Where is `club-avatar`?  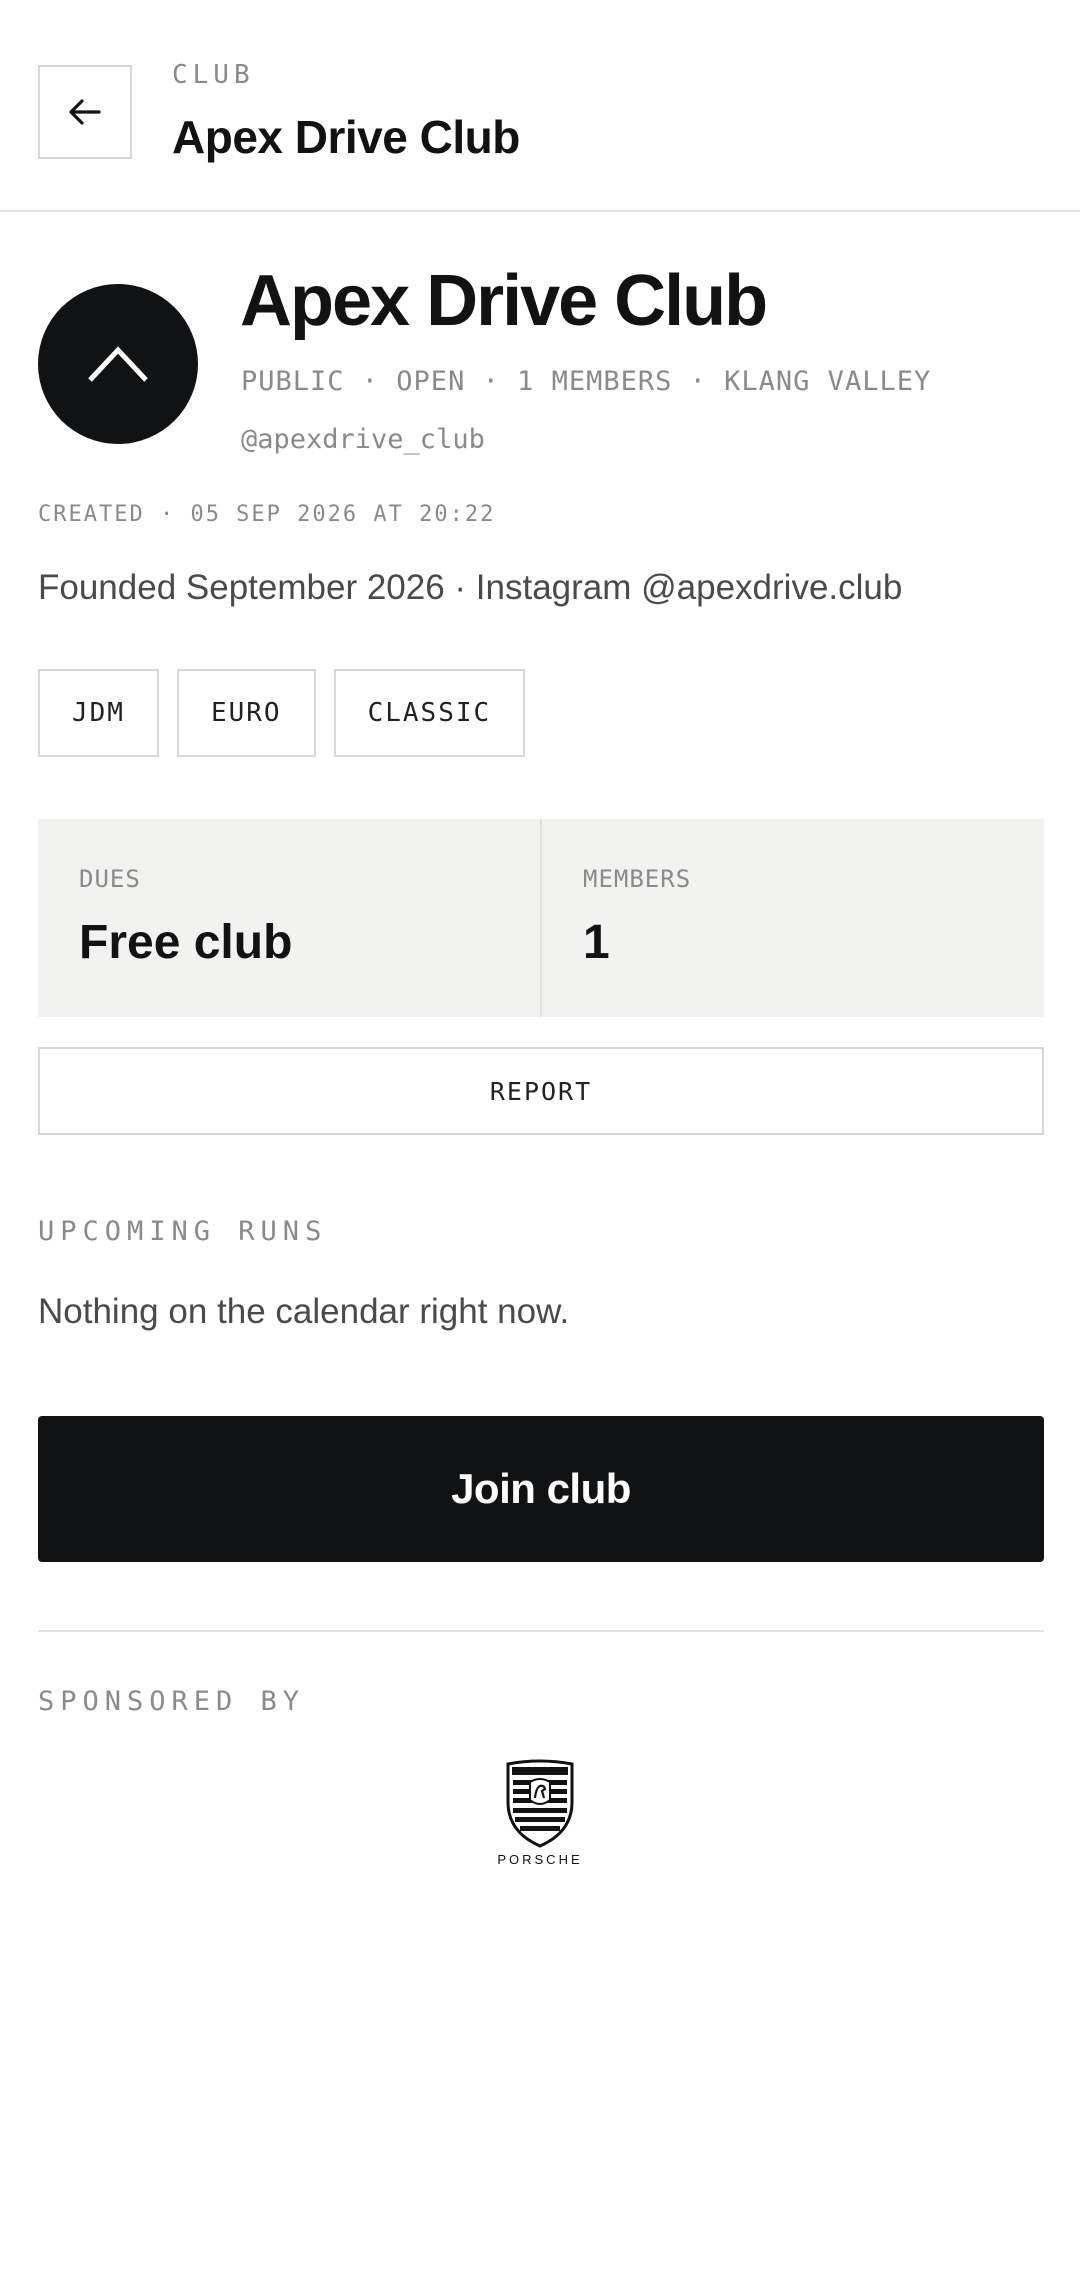 club-avatar is located at coordinates (118, 364).